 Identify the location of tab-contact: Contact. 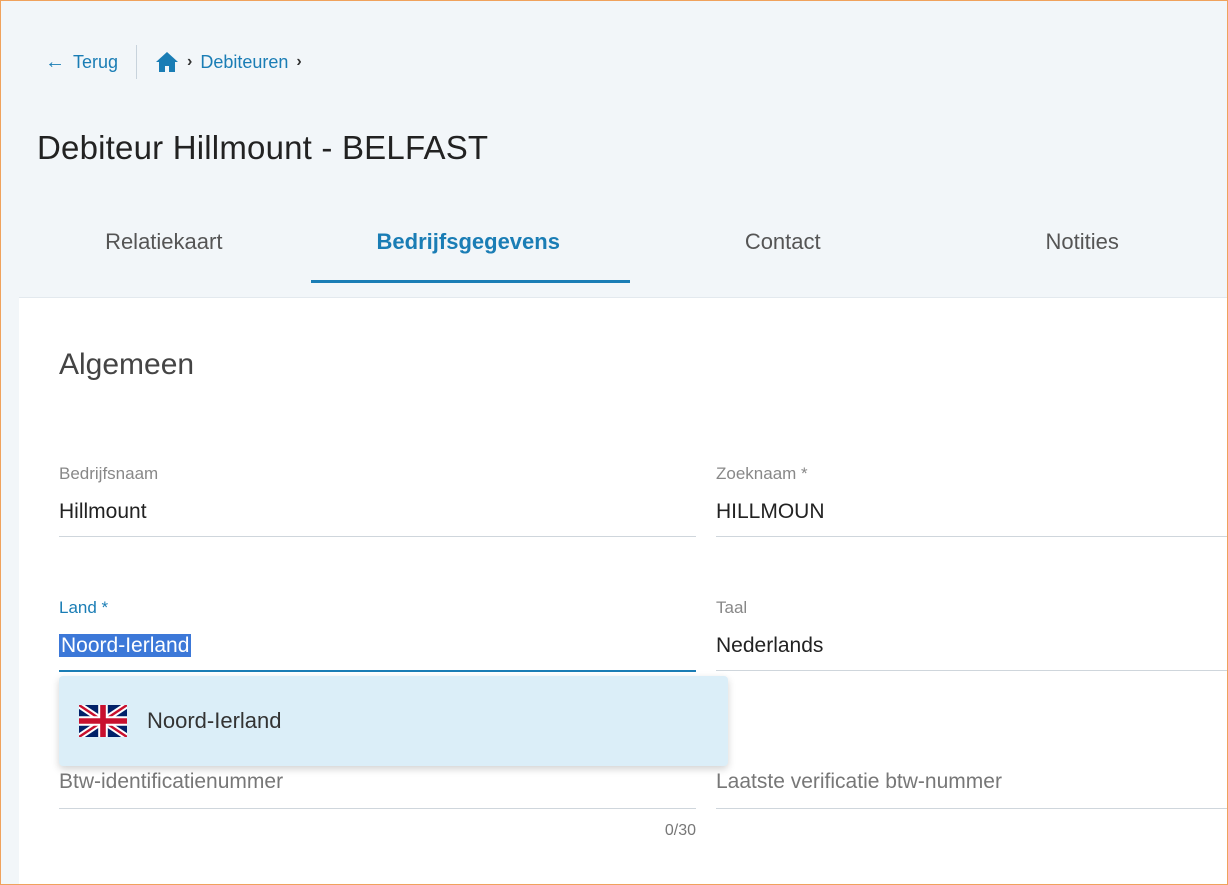
(782, 242).